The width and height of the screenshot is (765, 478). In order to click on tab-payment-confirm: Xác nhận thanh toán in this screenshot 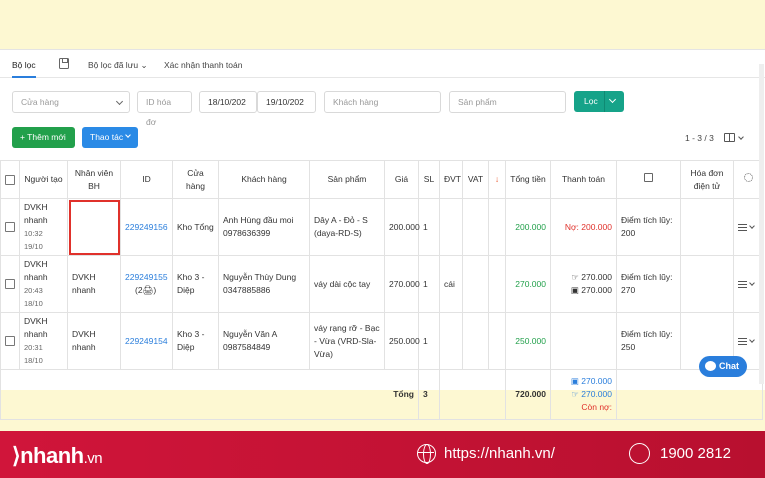, I will do `click(203, 65)`.